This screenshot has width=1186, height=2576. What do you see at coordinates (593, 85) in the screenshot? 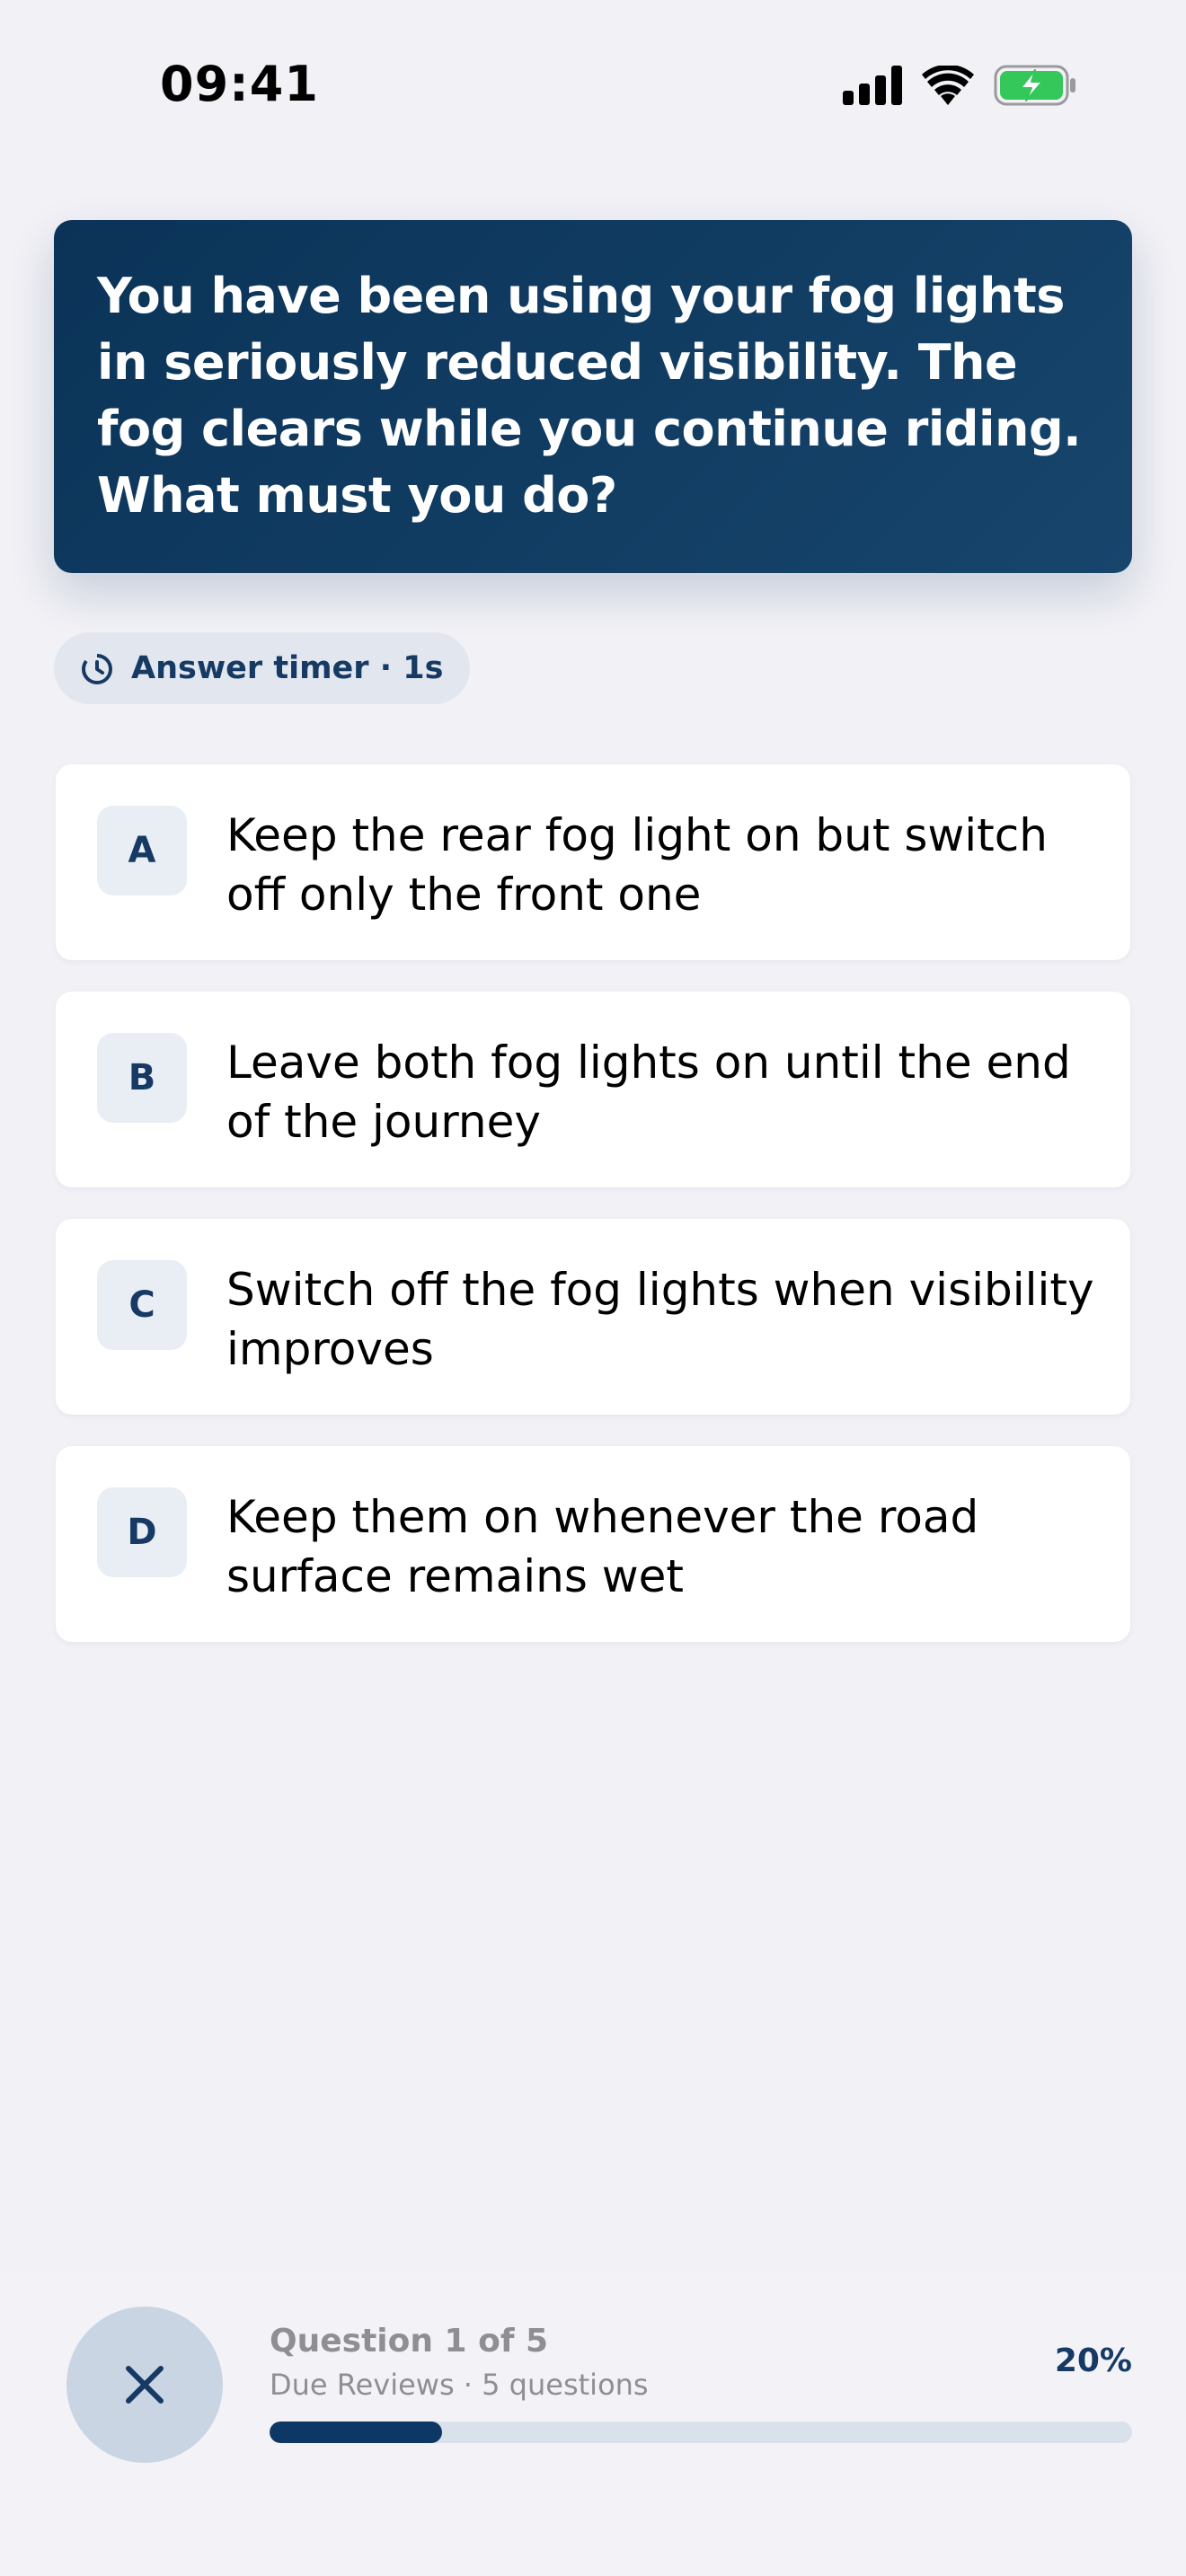
I see `status-bar: 09:41` at bounding box center [593, 85].